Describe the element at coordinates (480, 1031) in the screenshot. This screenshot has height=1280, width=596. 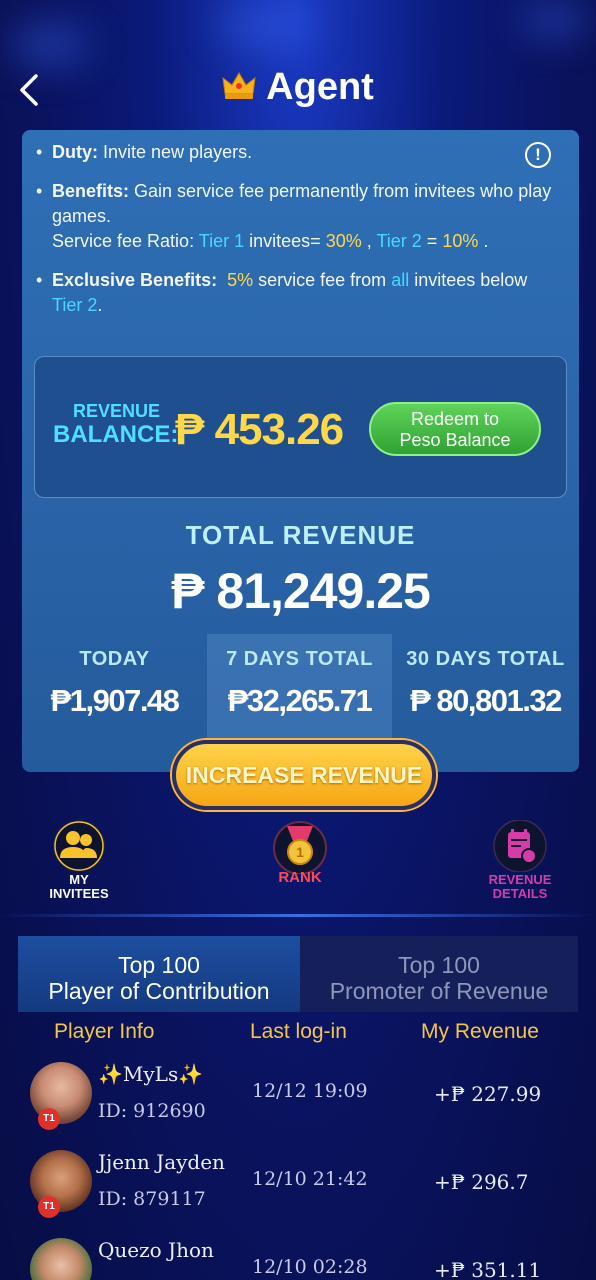
I see `header-my-revenue: My Revenue` at that location.